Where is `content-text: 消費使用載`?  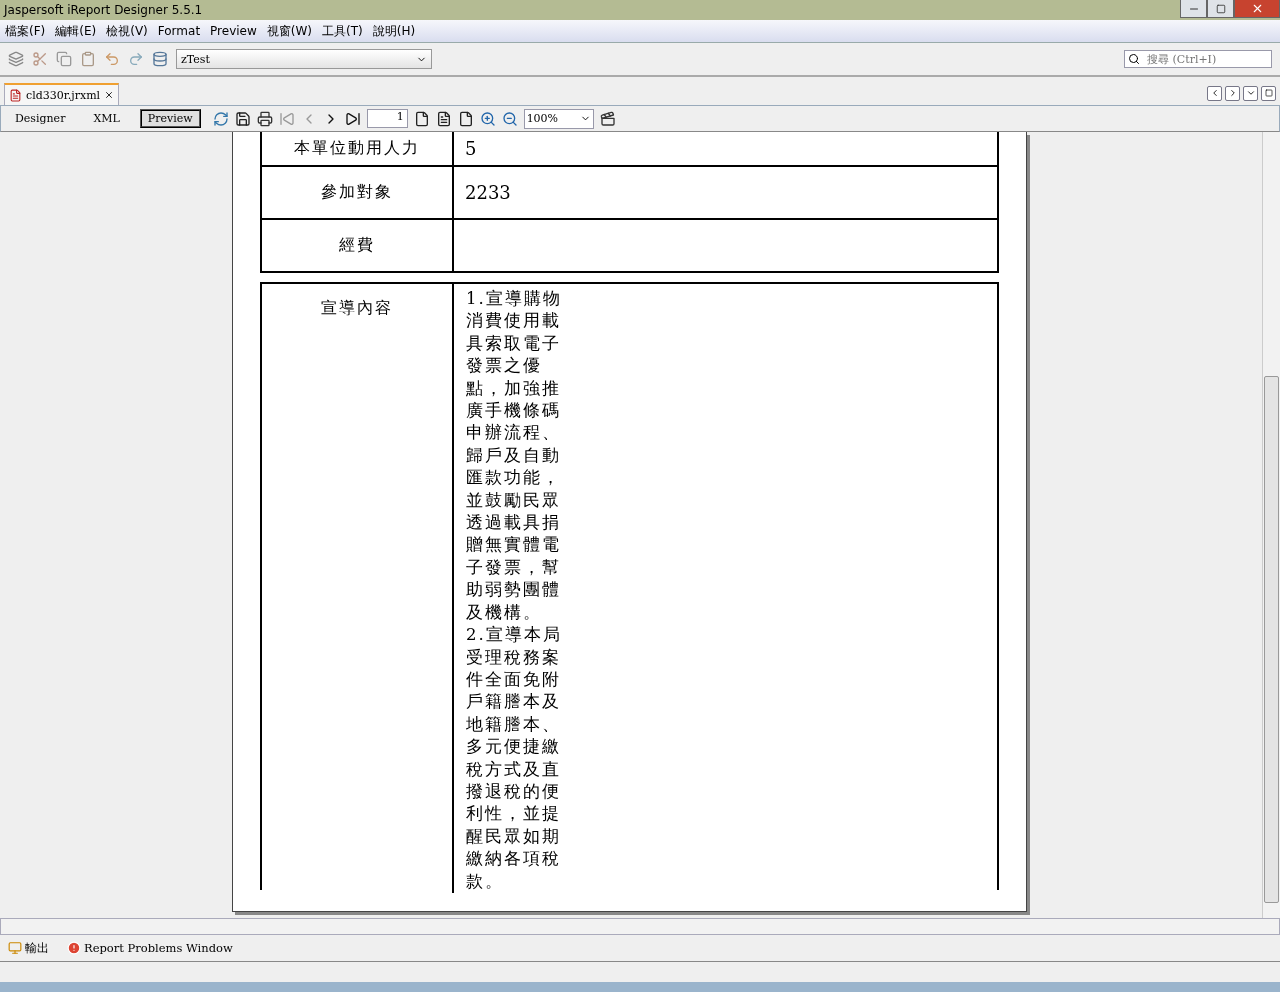 content-text: 消費使用載 is located at coordinates (514, 321).